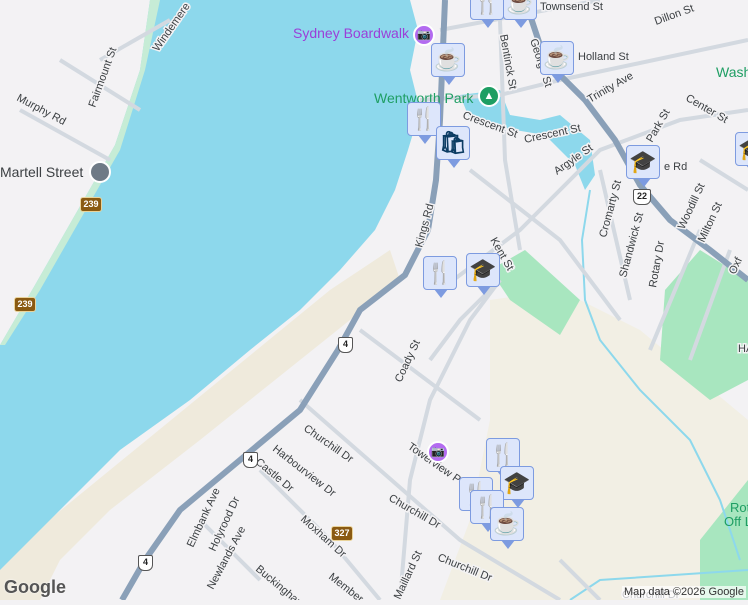  Describe the element at coordinates (489, 96) in the screenshot. I see `tree-icon: ▲` at that location.